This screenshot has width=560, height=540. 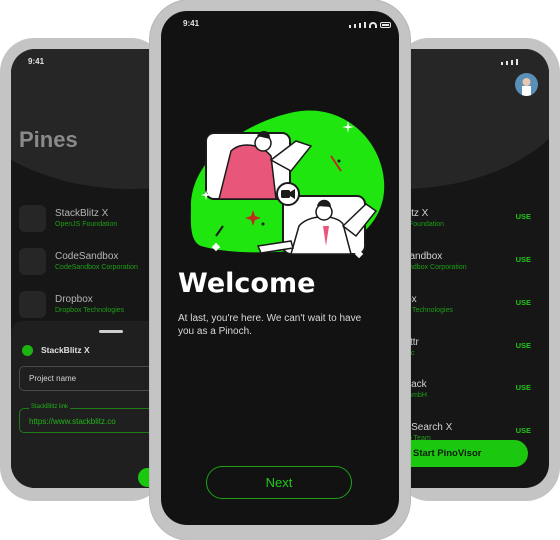 What do you see at coordinates (94, 220) in the screenshot?
I see `list-item: StackBlitz X OpenJS Foundation` at bounding box center [94, 220].